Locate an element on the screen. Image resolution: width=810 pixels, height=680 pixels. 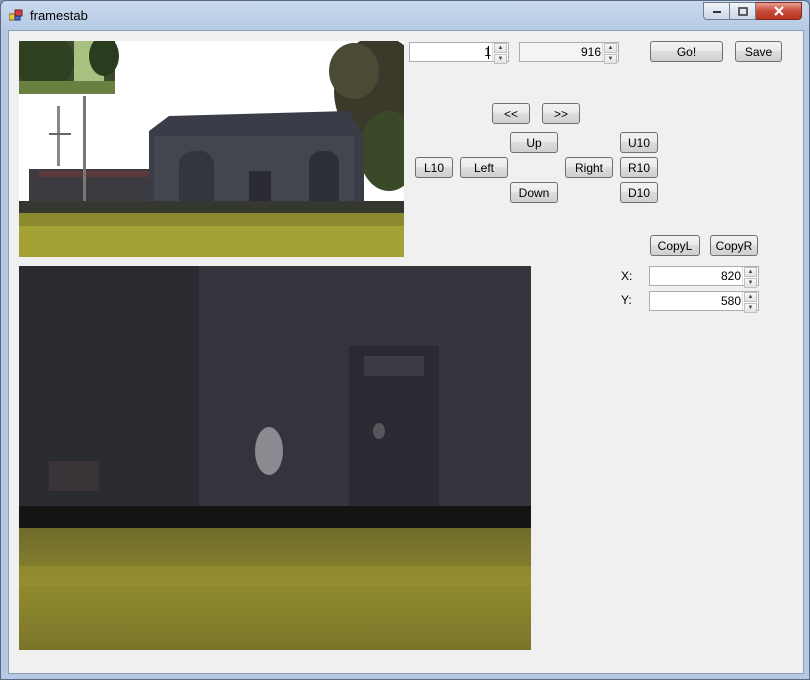
x-coordinate-input: 820 ▲ ▼ is located at coordinates (704, 277).